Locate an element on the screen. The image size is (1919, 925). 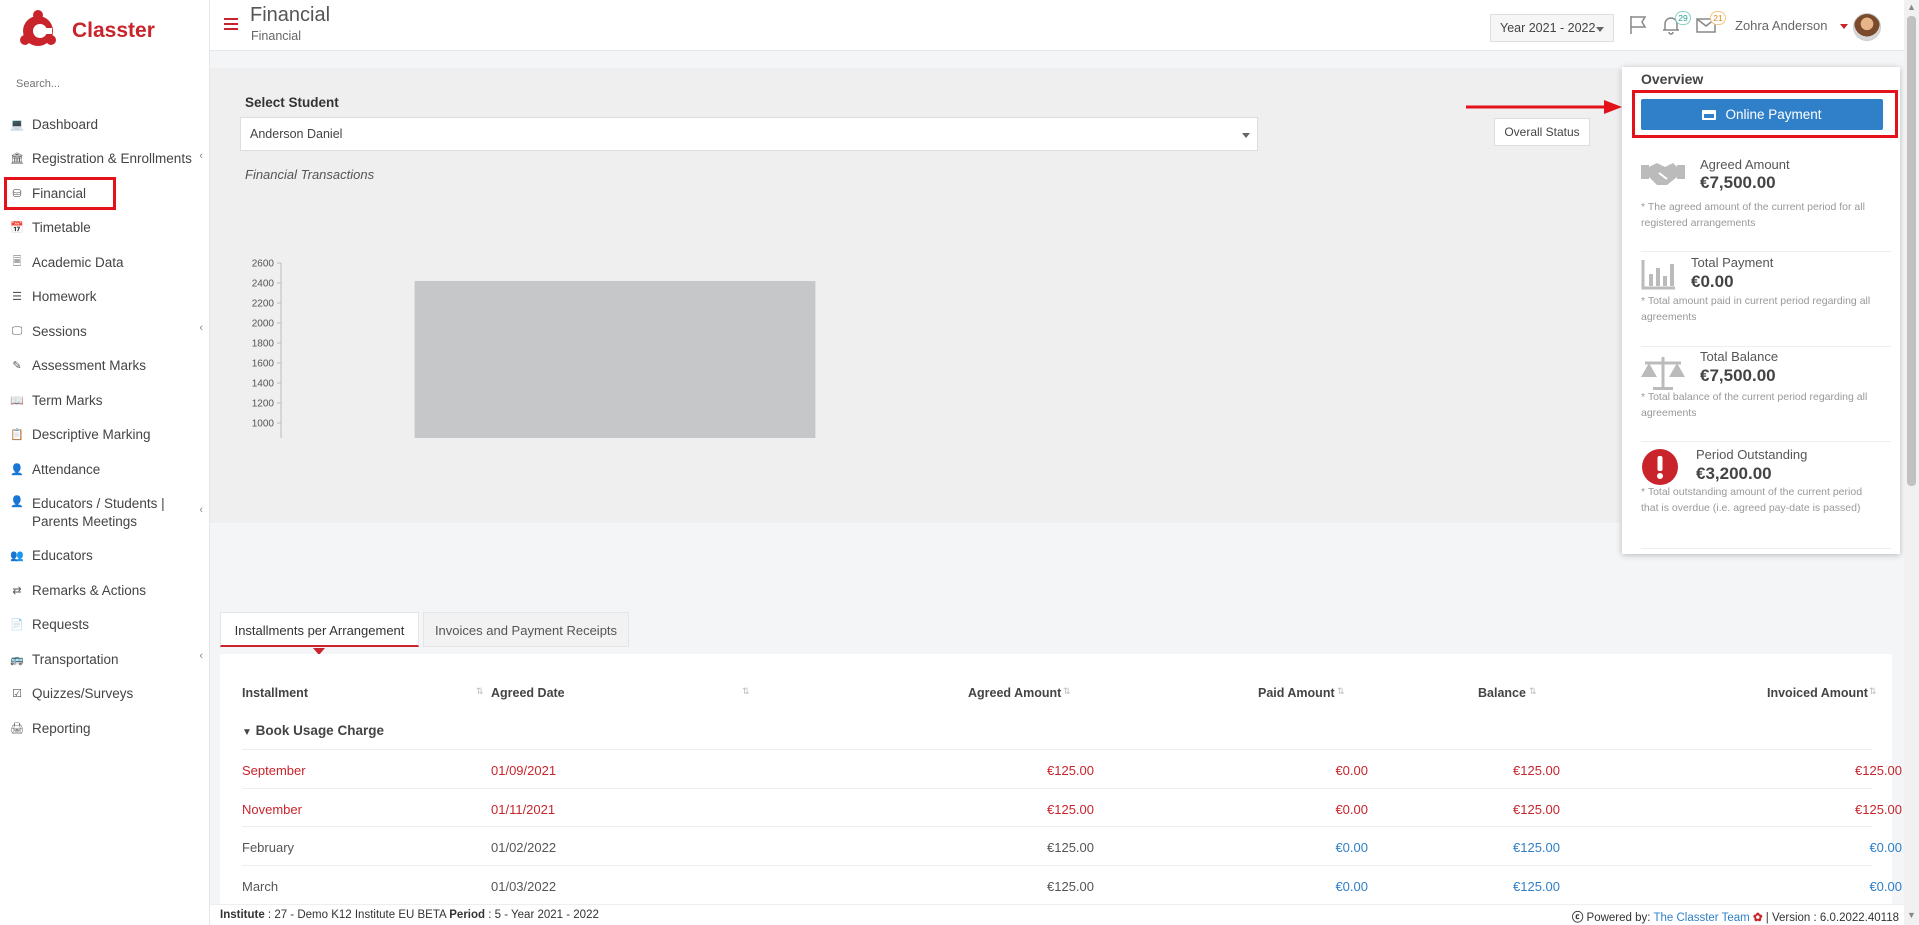
overview-title: Overview is located at coordinates (1672, 79).